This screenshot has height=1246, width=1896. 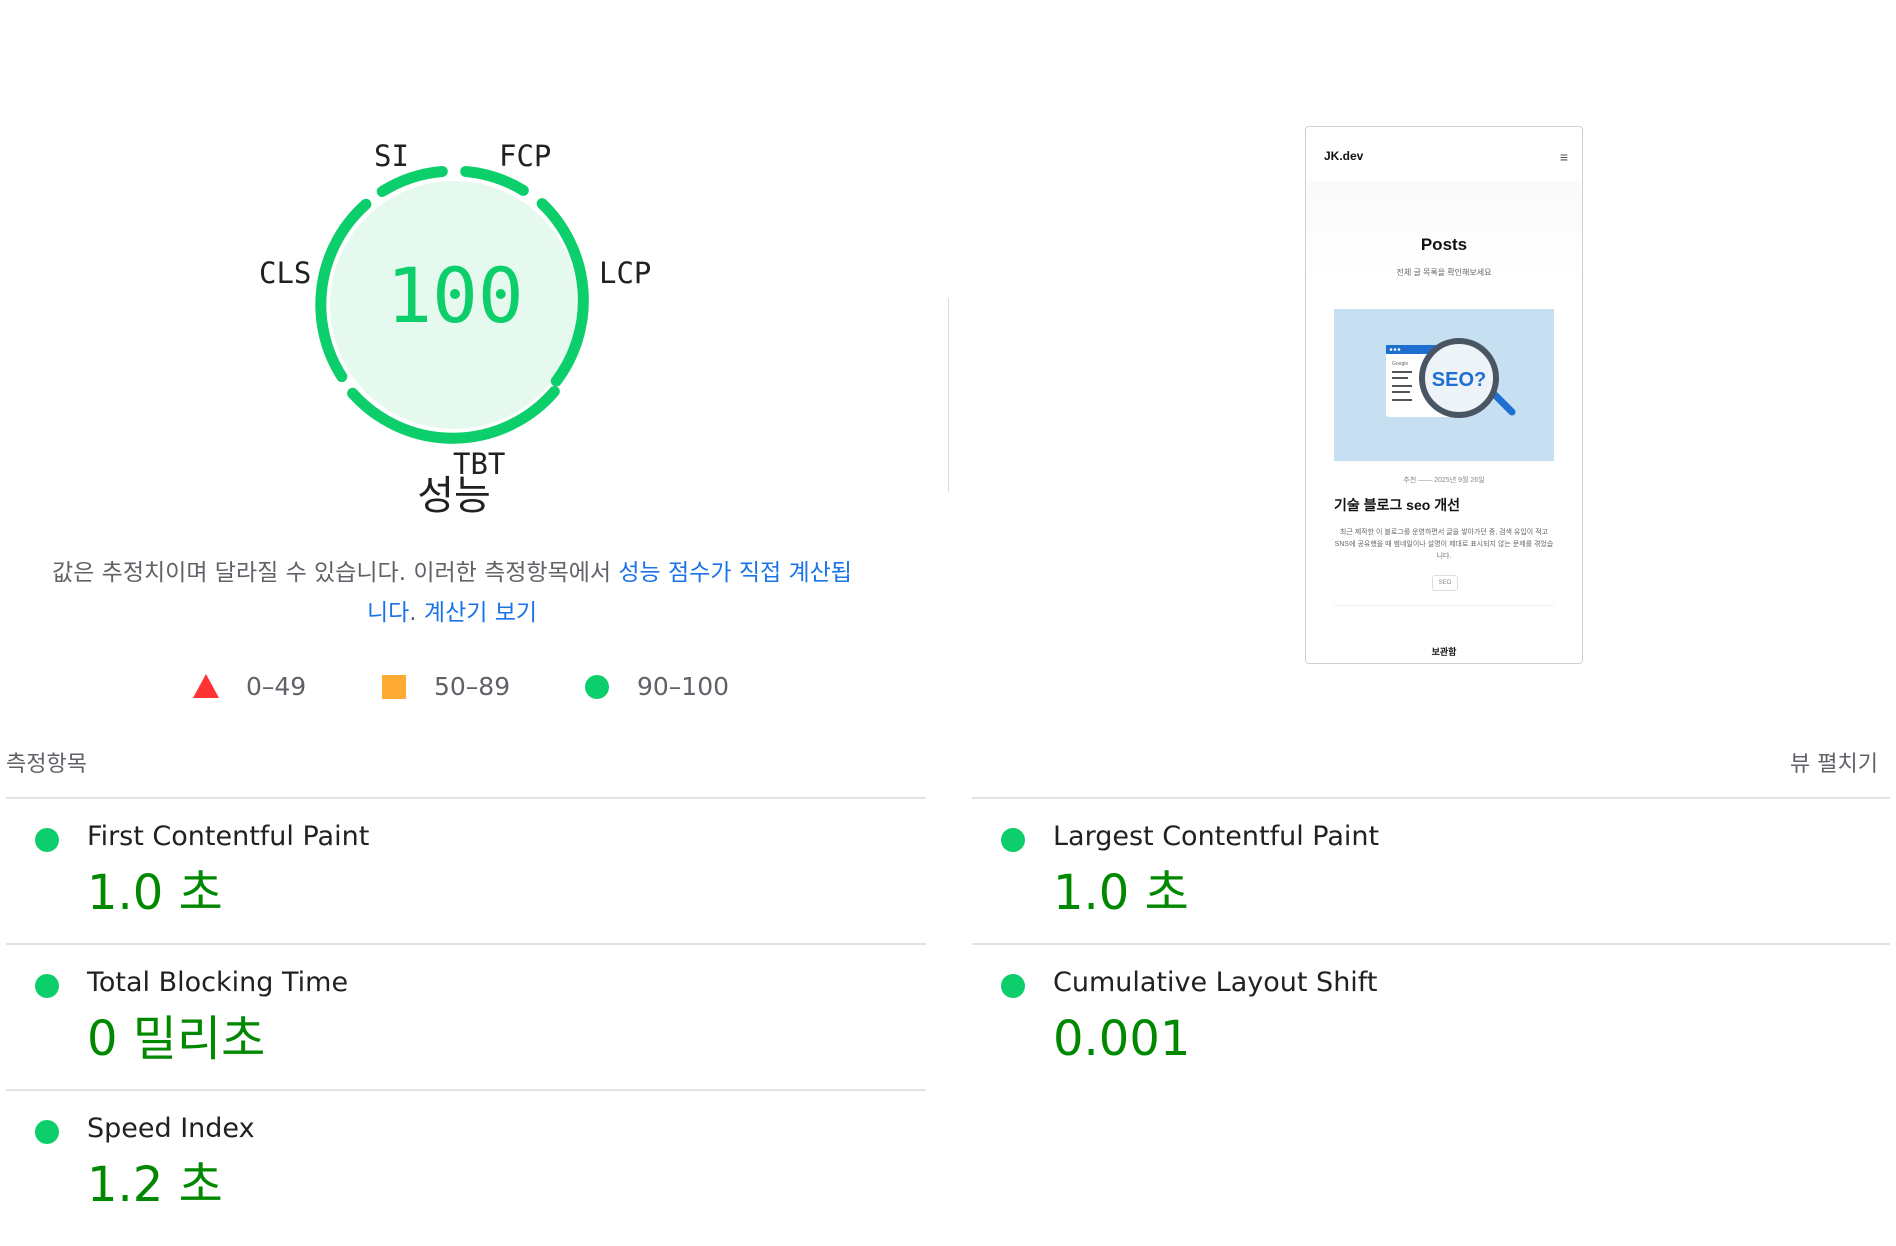 I want to click on gauge-label-si: SI, so click(x=391, y=156).